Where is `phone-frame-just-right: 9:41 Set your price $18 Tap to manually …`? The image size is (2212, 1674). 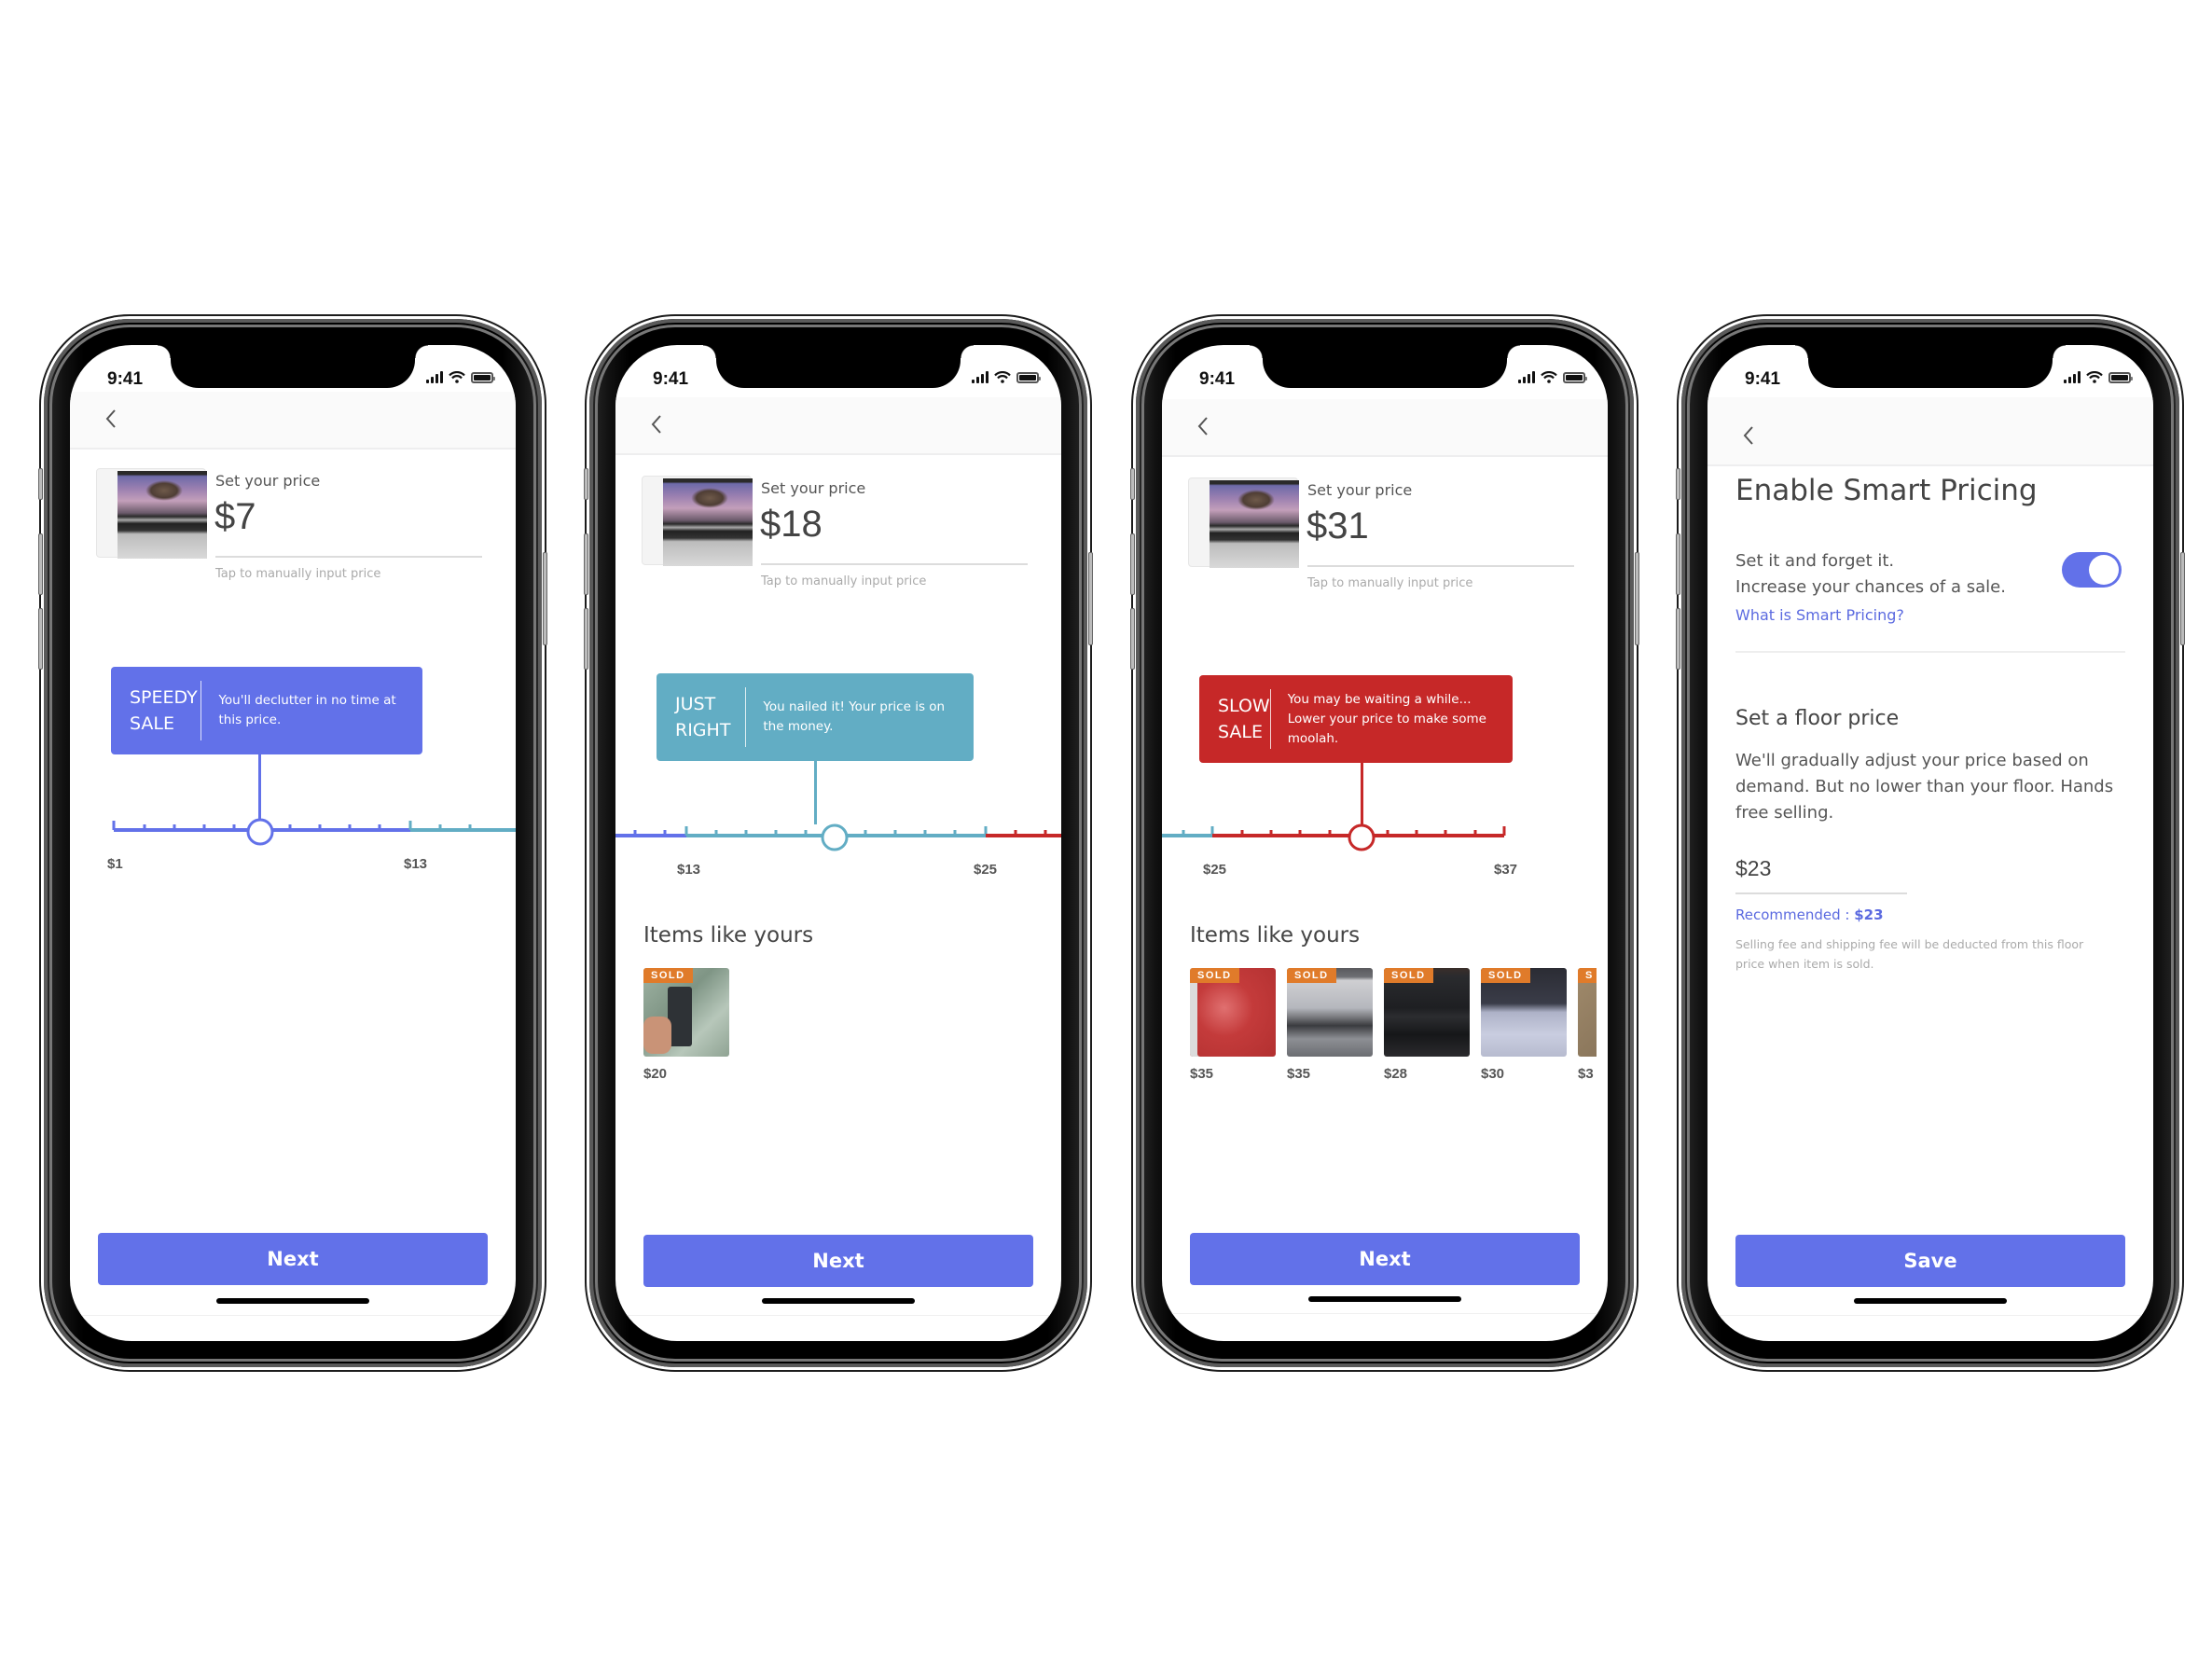 phone-frame-just-right: 9:41 Set your price $18 Tap to manually … is located at coordinates (838, 843).